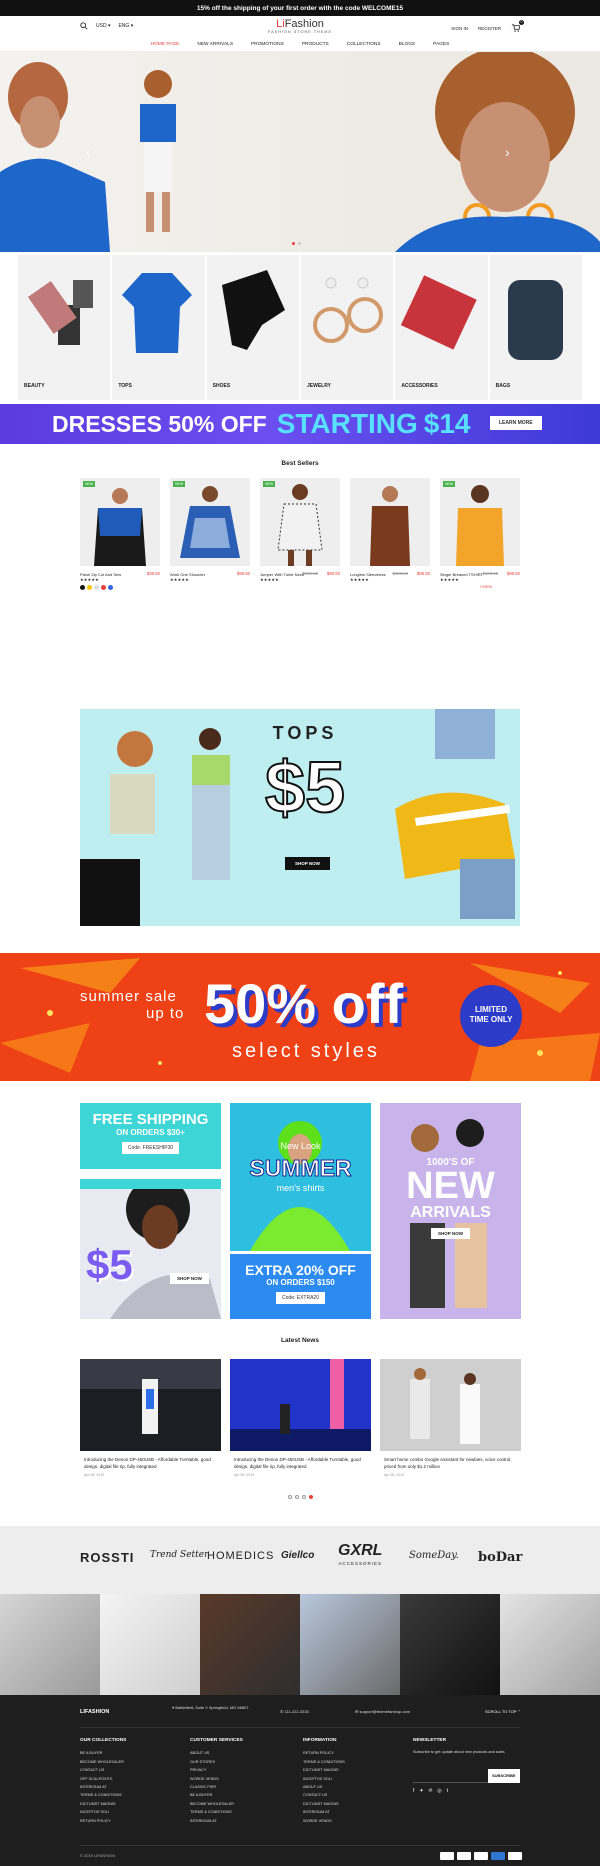 The height and width of the screenshot is (1866, 600). Describe the element at coordinates (468, 1791) in the screenshot. I see `social-icons: f ✦ ℗ ◎ t` at that location.